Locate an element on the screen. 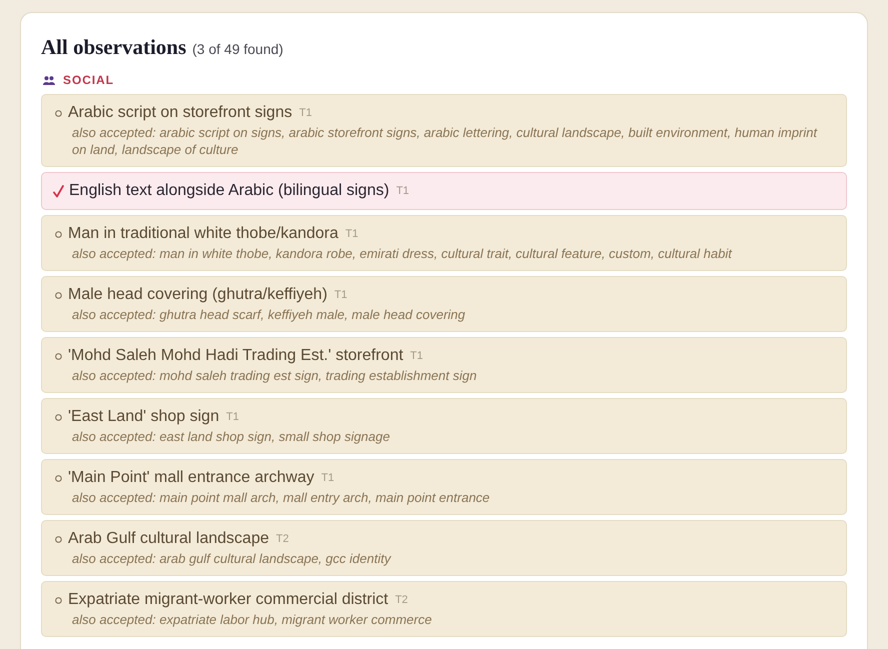 The image size is (888, 649). accepted-terms: also accepted: expatriate labor hub, migrant worker commerce is located at coordinates (252, 619).